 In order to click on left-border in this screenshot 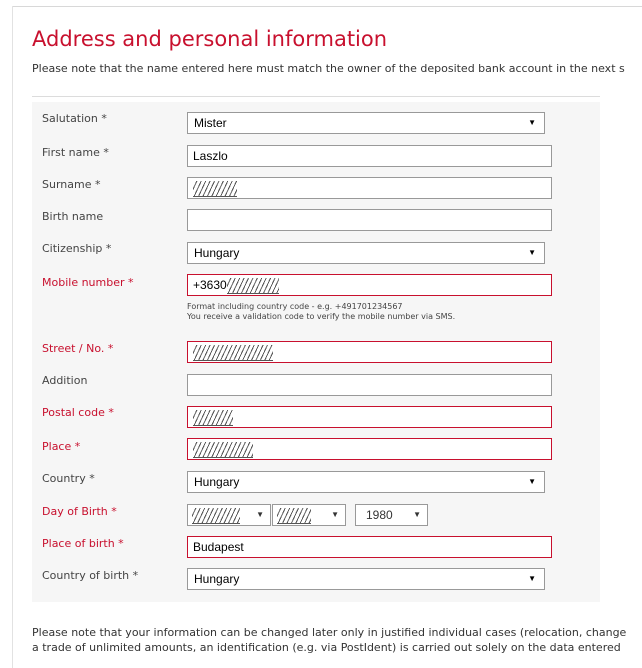, I will do `click(12, 337)`.